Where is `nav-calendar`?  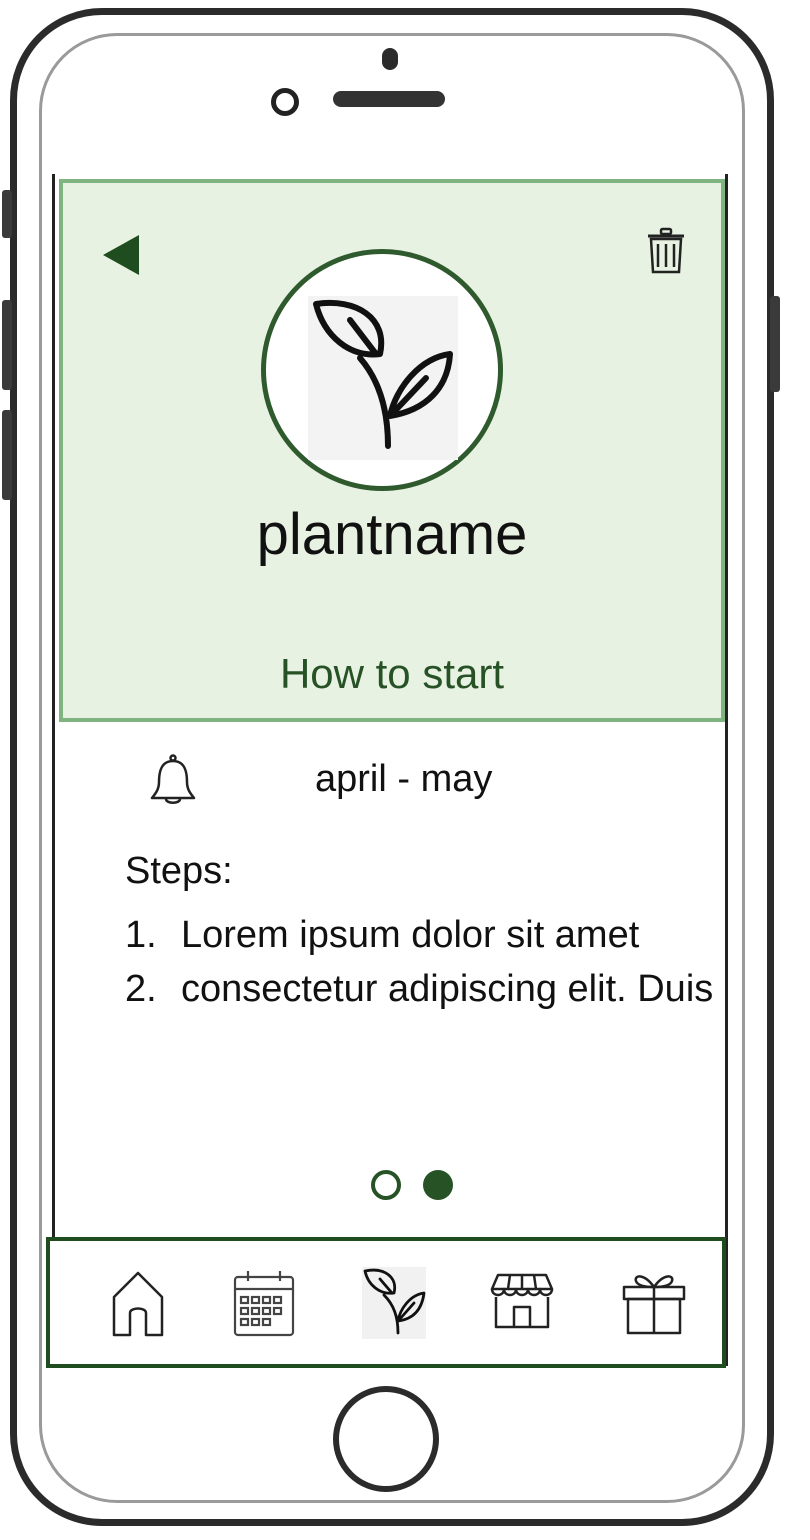 nav-calendar is located at coordinates (264, 1303).